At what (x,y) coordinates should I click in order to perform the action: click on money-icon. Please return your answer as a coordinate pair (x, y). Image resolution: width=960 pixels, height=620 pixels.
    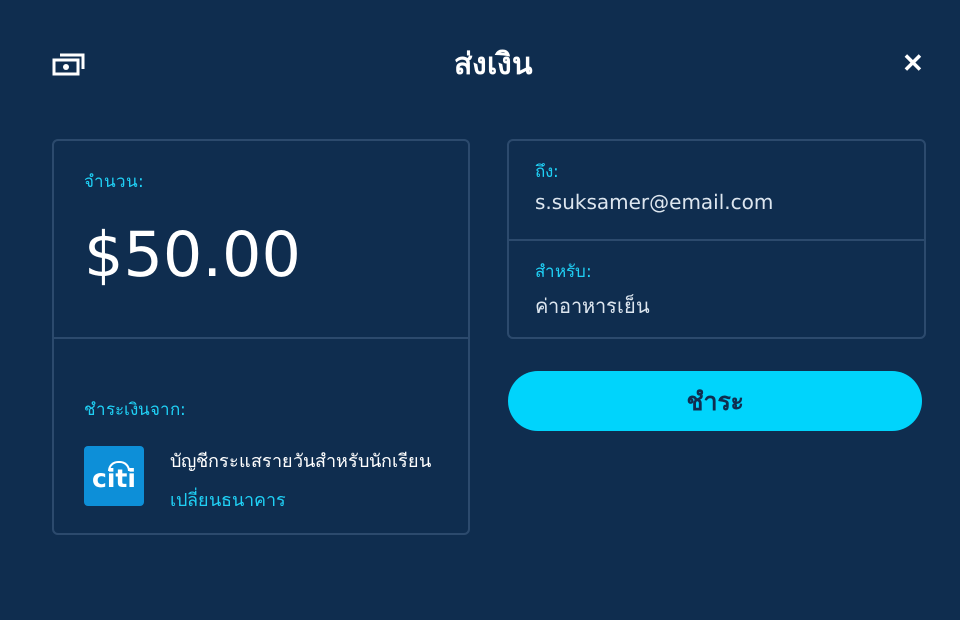
    Looking at the image, I should click on (68, 63).